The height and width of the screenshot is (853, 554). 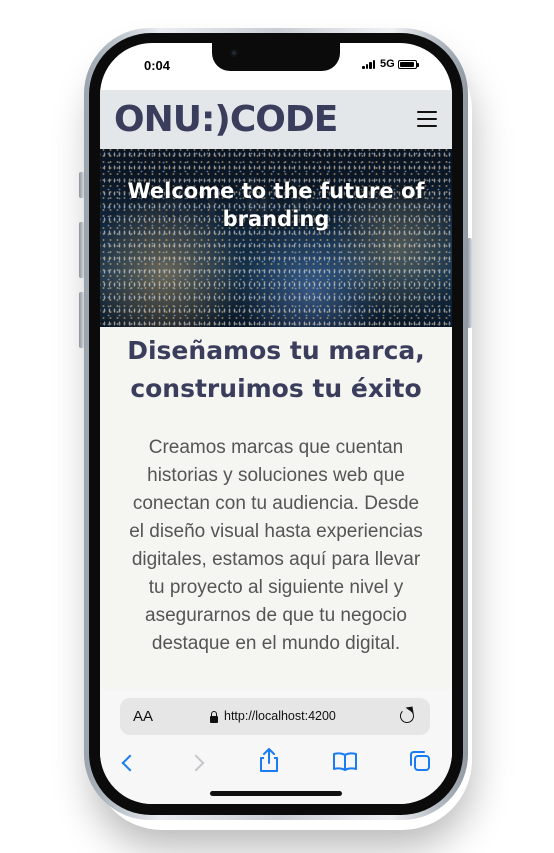 What do you see at coordinates (157, 65) in the screenshot?
I see `status-time: 0:04` at bounding box center [157, 65].